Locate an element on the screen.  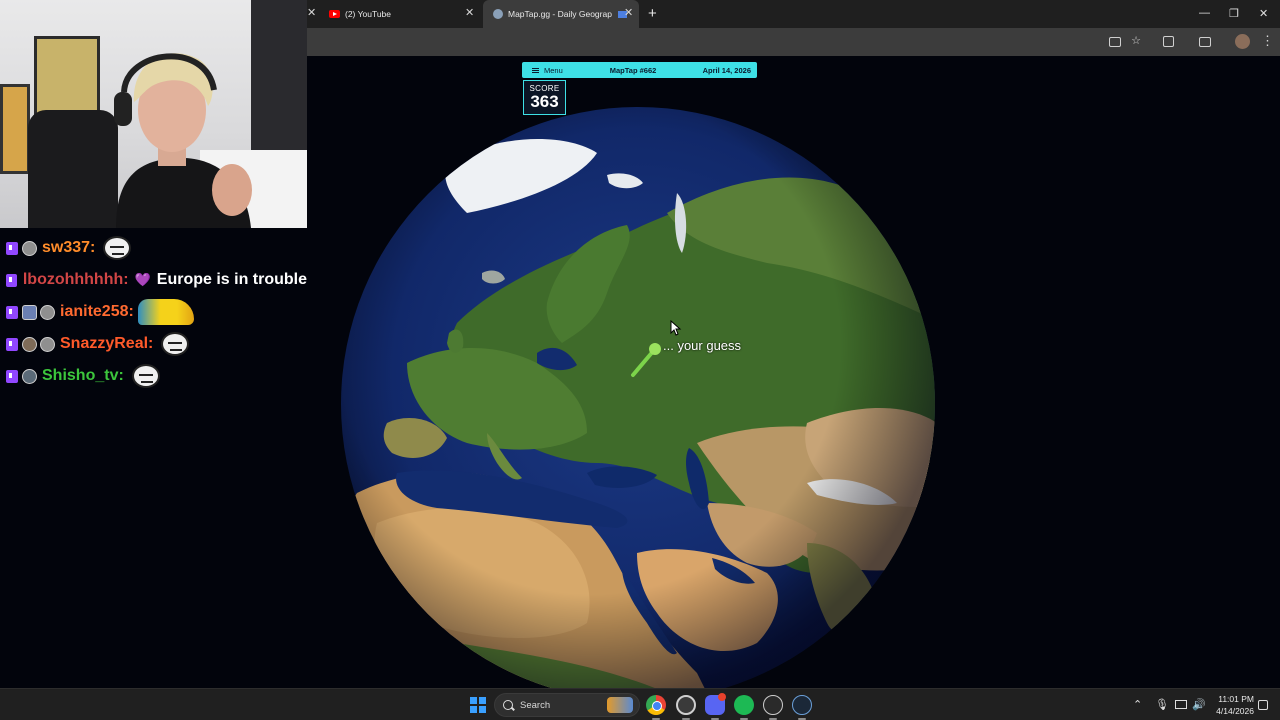
search-highlight-icon is located at coordinates (620, 705).